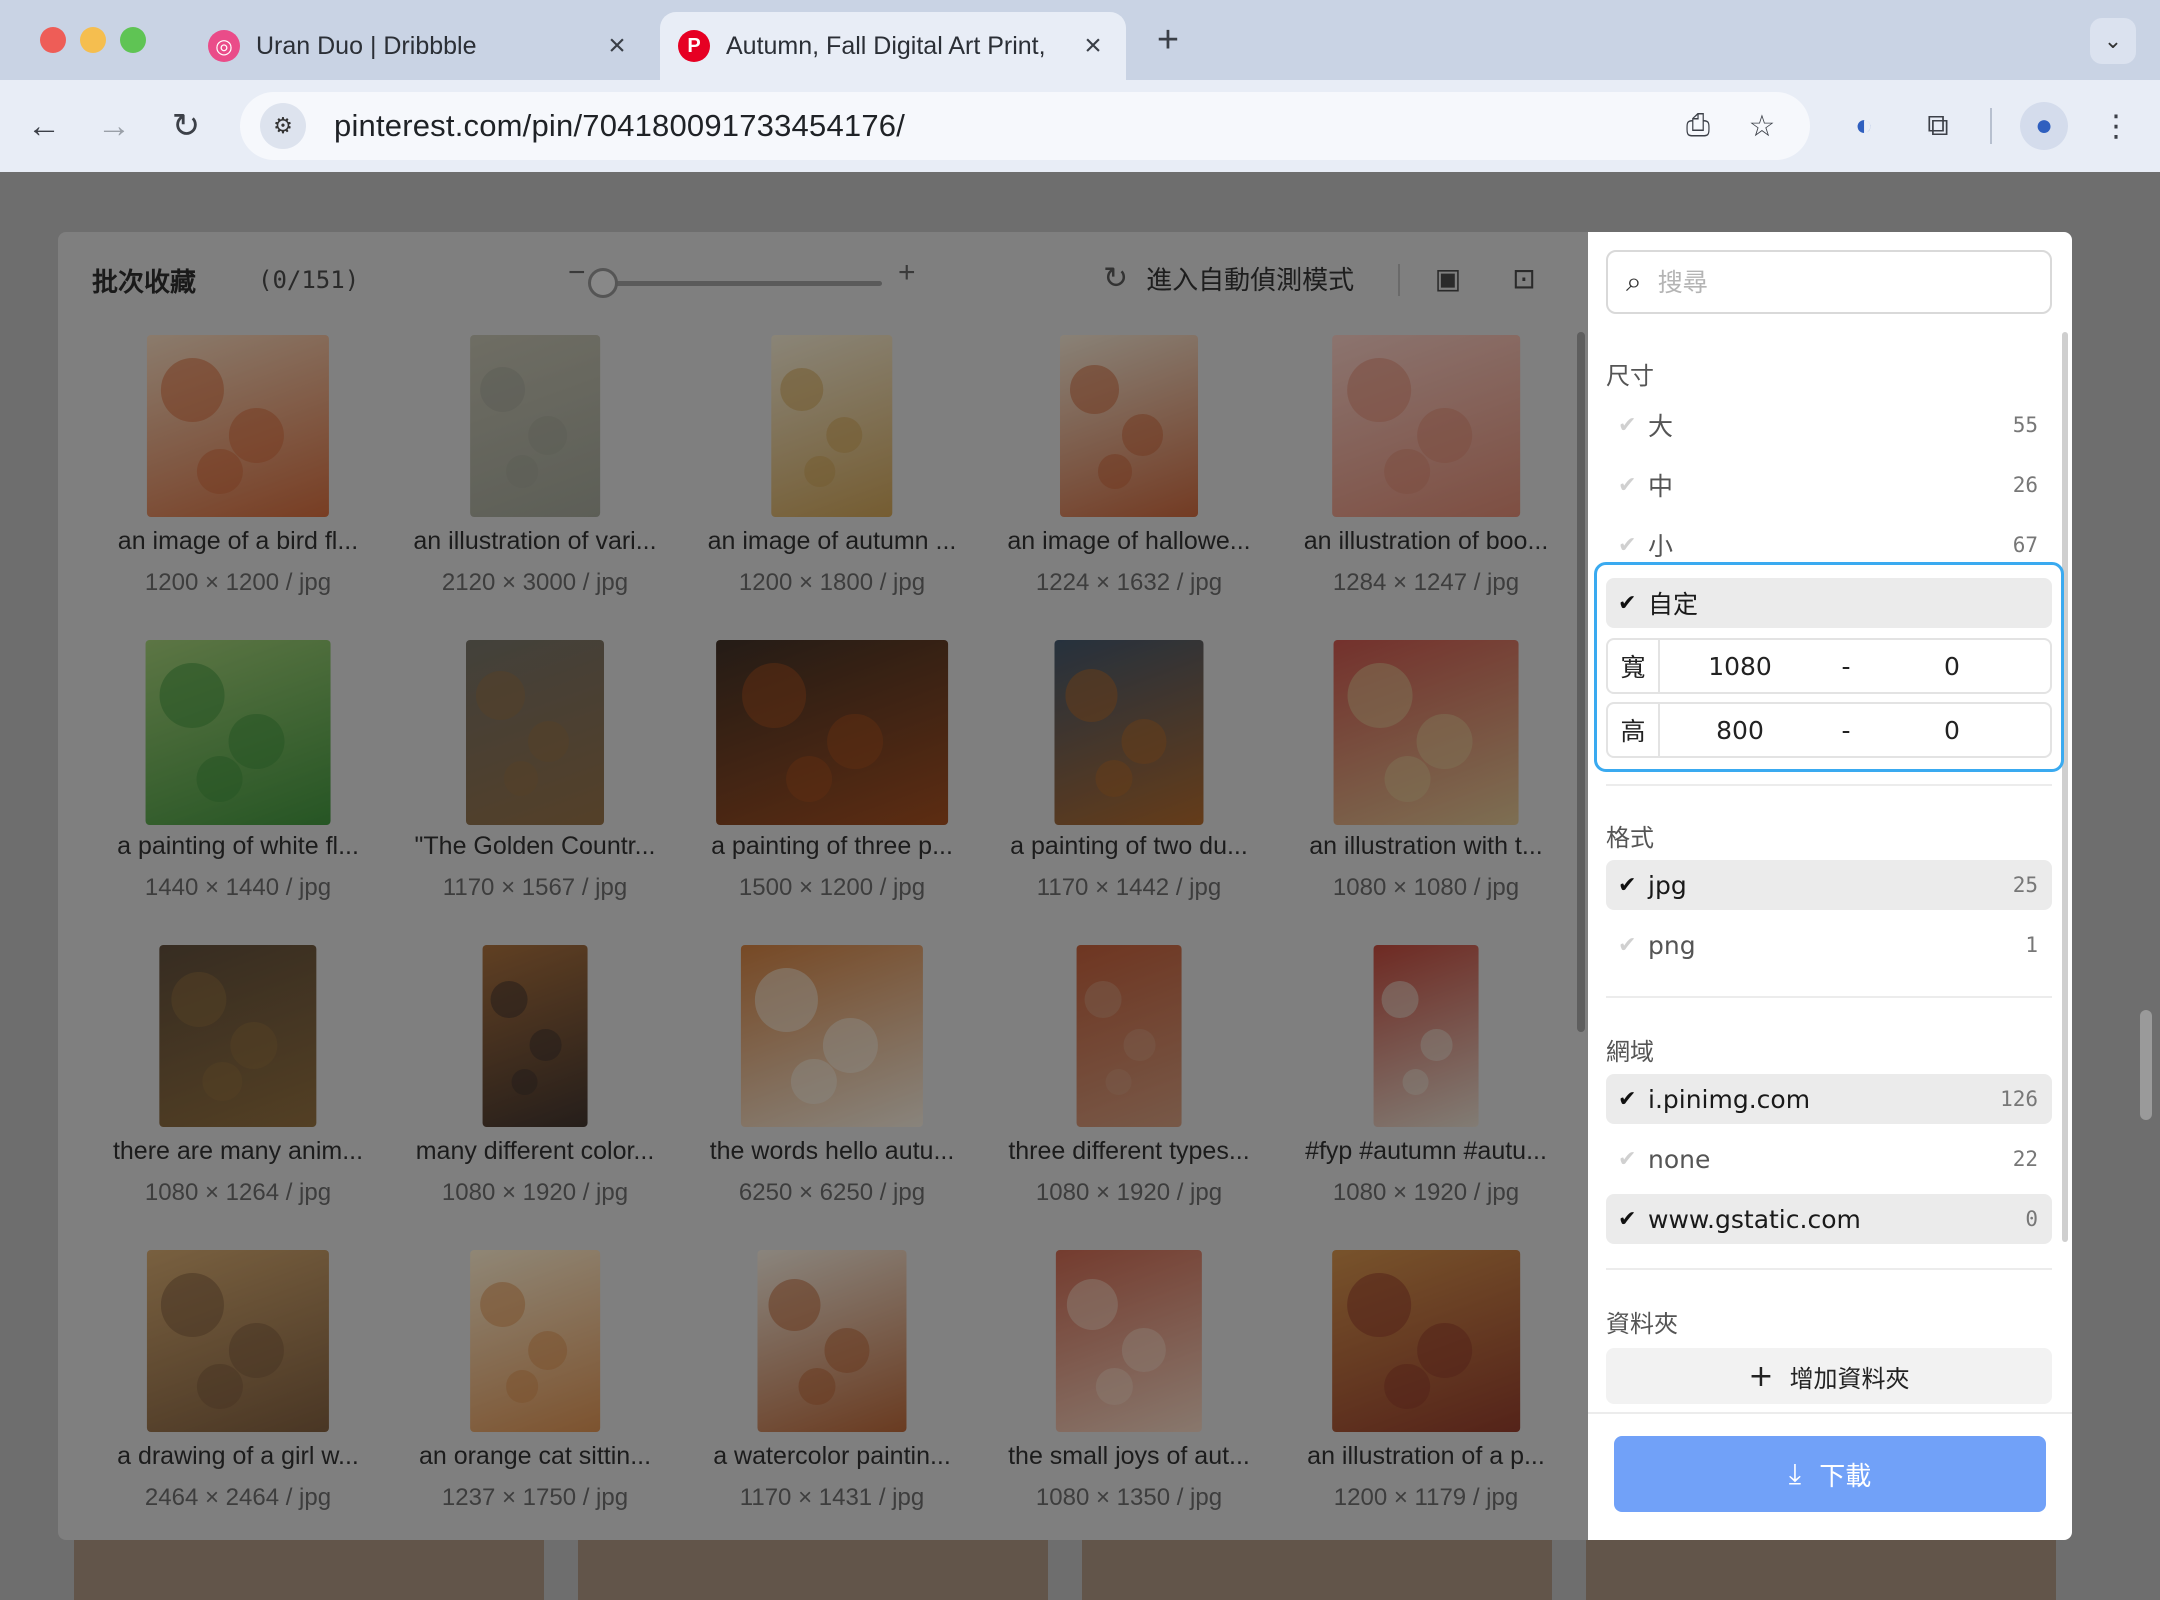 The image size is (2160, 1600). Describe the element at coordinates (1829, 485) in the screenshot. I see `size-option-medium: ✔ 中 26` at that location.